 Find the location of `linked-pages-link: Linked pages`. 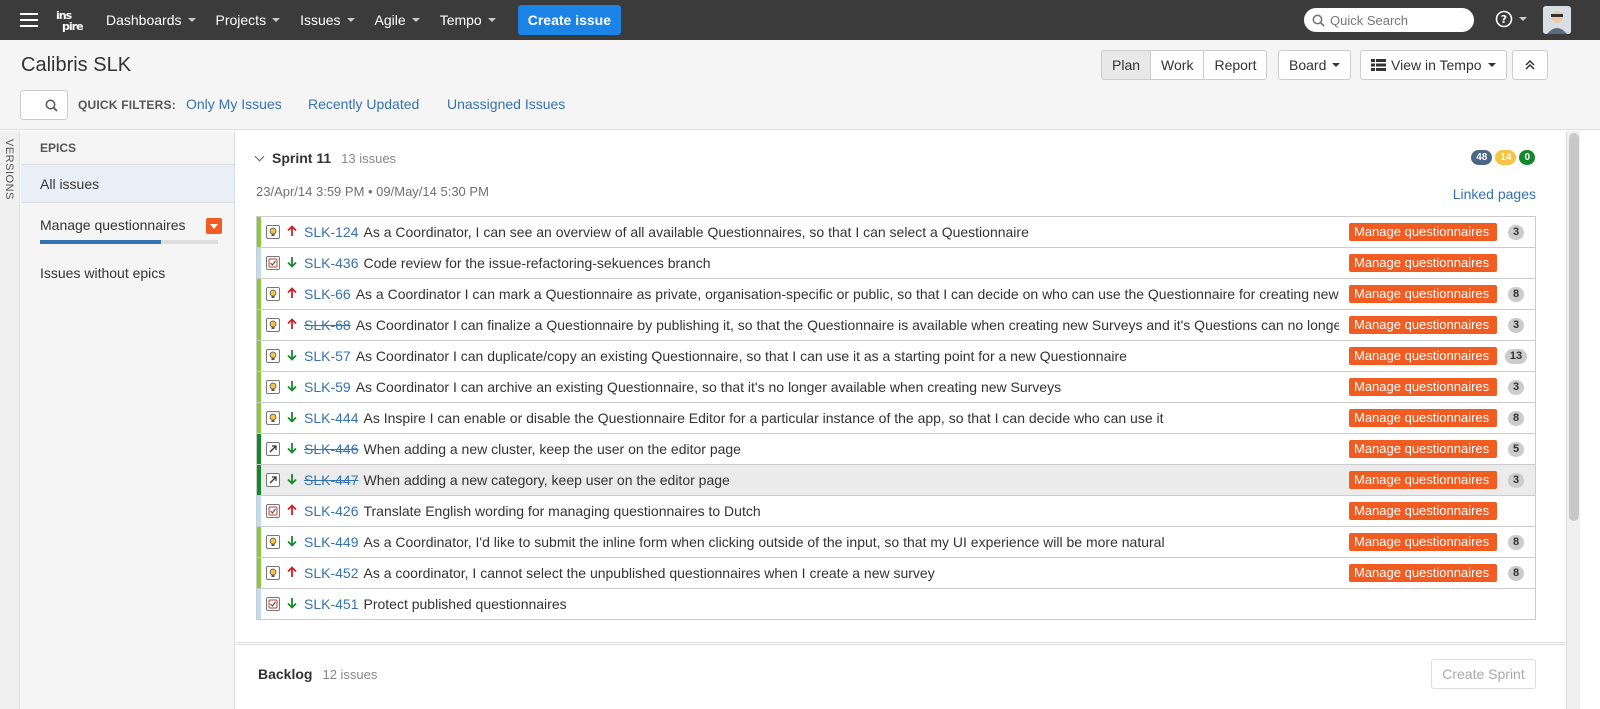

linked-pages-link: Linked pages is located at coordinates (1494, 194).